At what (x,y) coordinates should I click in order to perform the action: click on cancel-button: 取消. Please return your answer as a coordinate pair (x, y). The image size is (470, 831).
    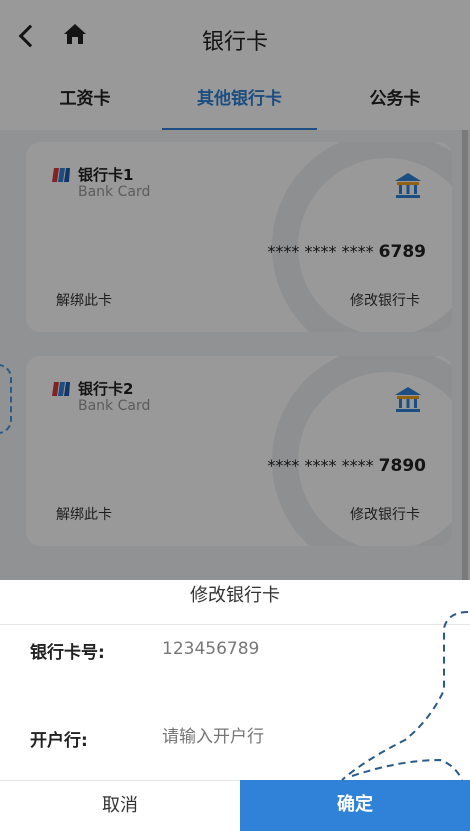
    Looking at the image, I should click on (120, 805).